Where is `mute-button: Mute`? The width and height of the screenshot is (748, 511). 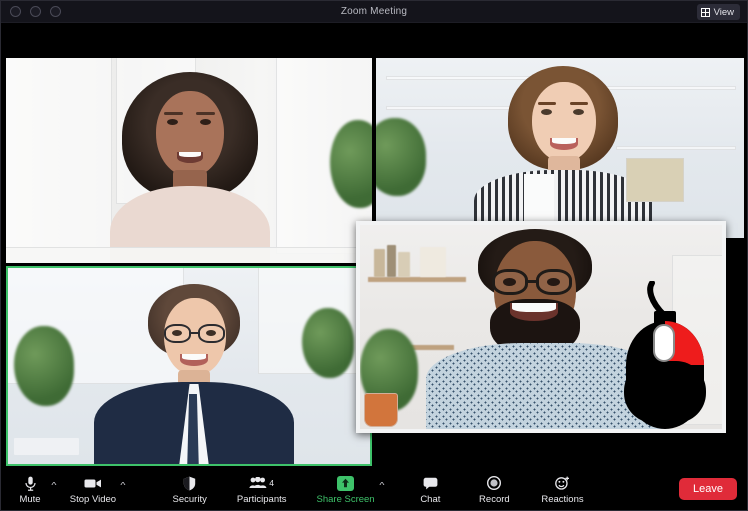 mute-button: Mute is located at coordinates (30, 489).